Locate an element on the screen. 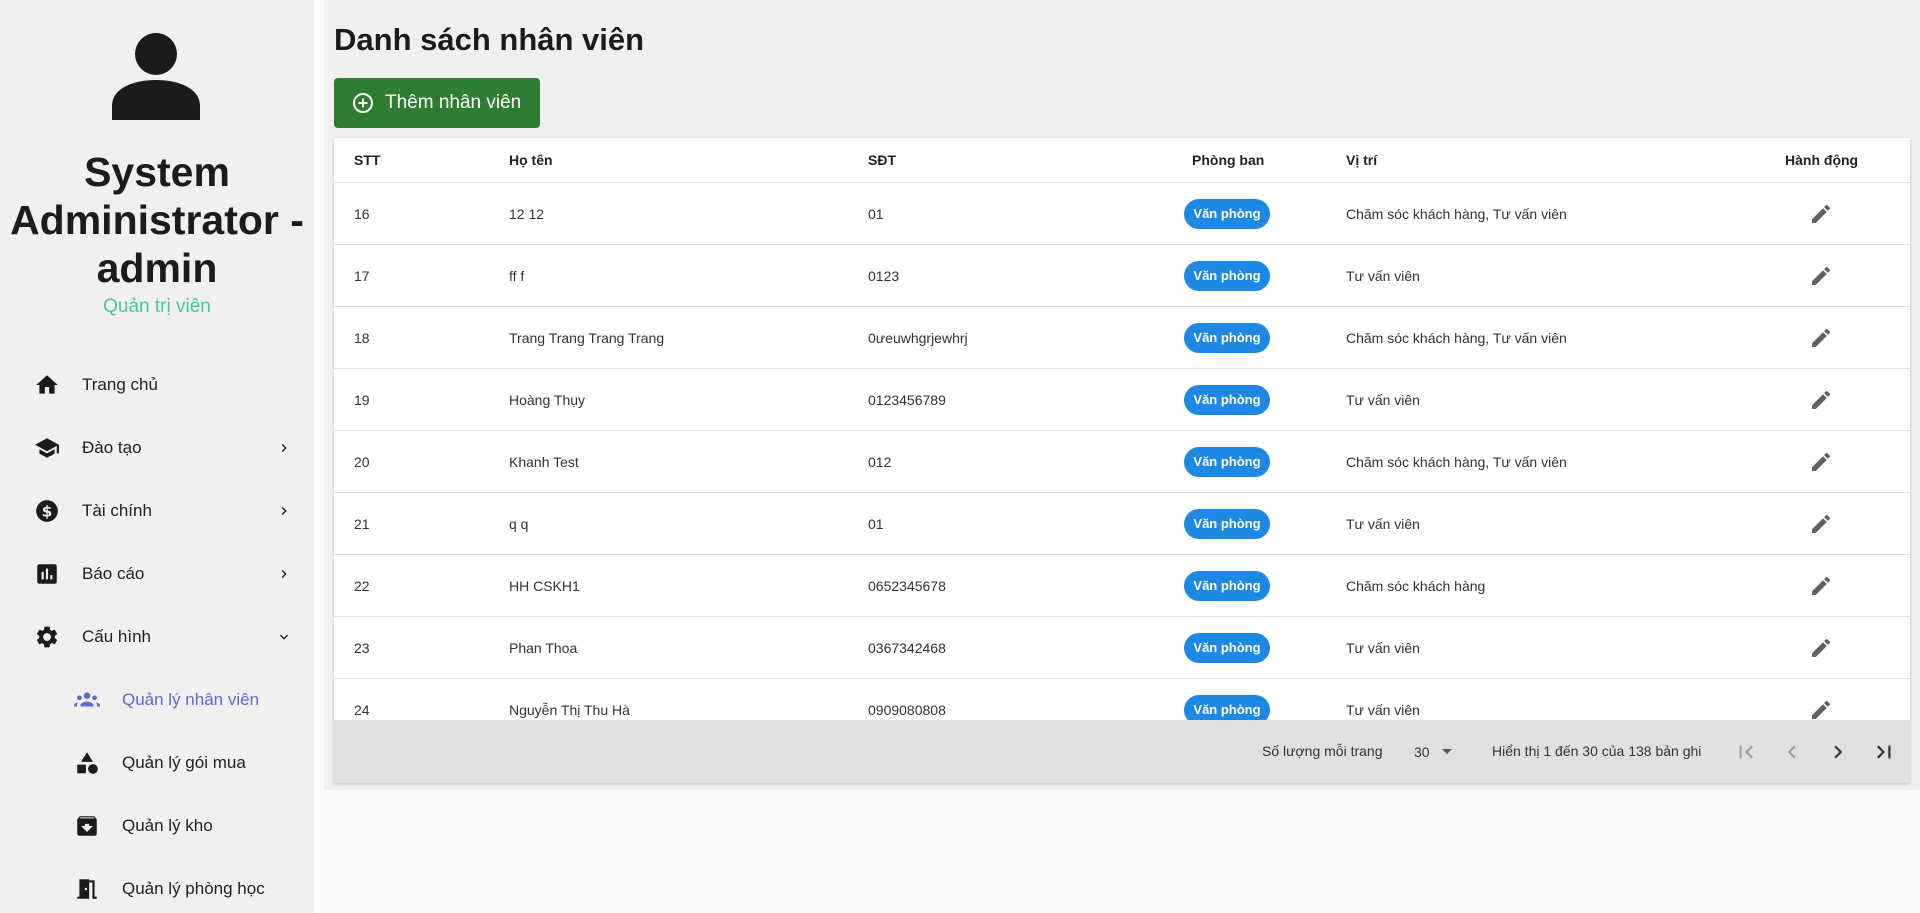 Image resolution: width=1920 pixels, height=913 pixels. door-icon is located at coordinates (87, 889).